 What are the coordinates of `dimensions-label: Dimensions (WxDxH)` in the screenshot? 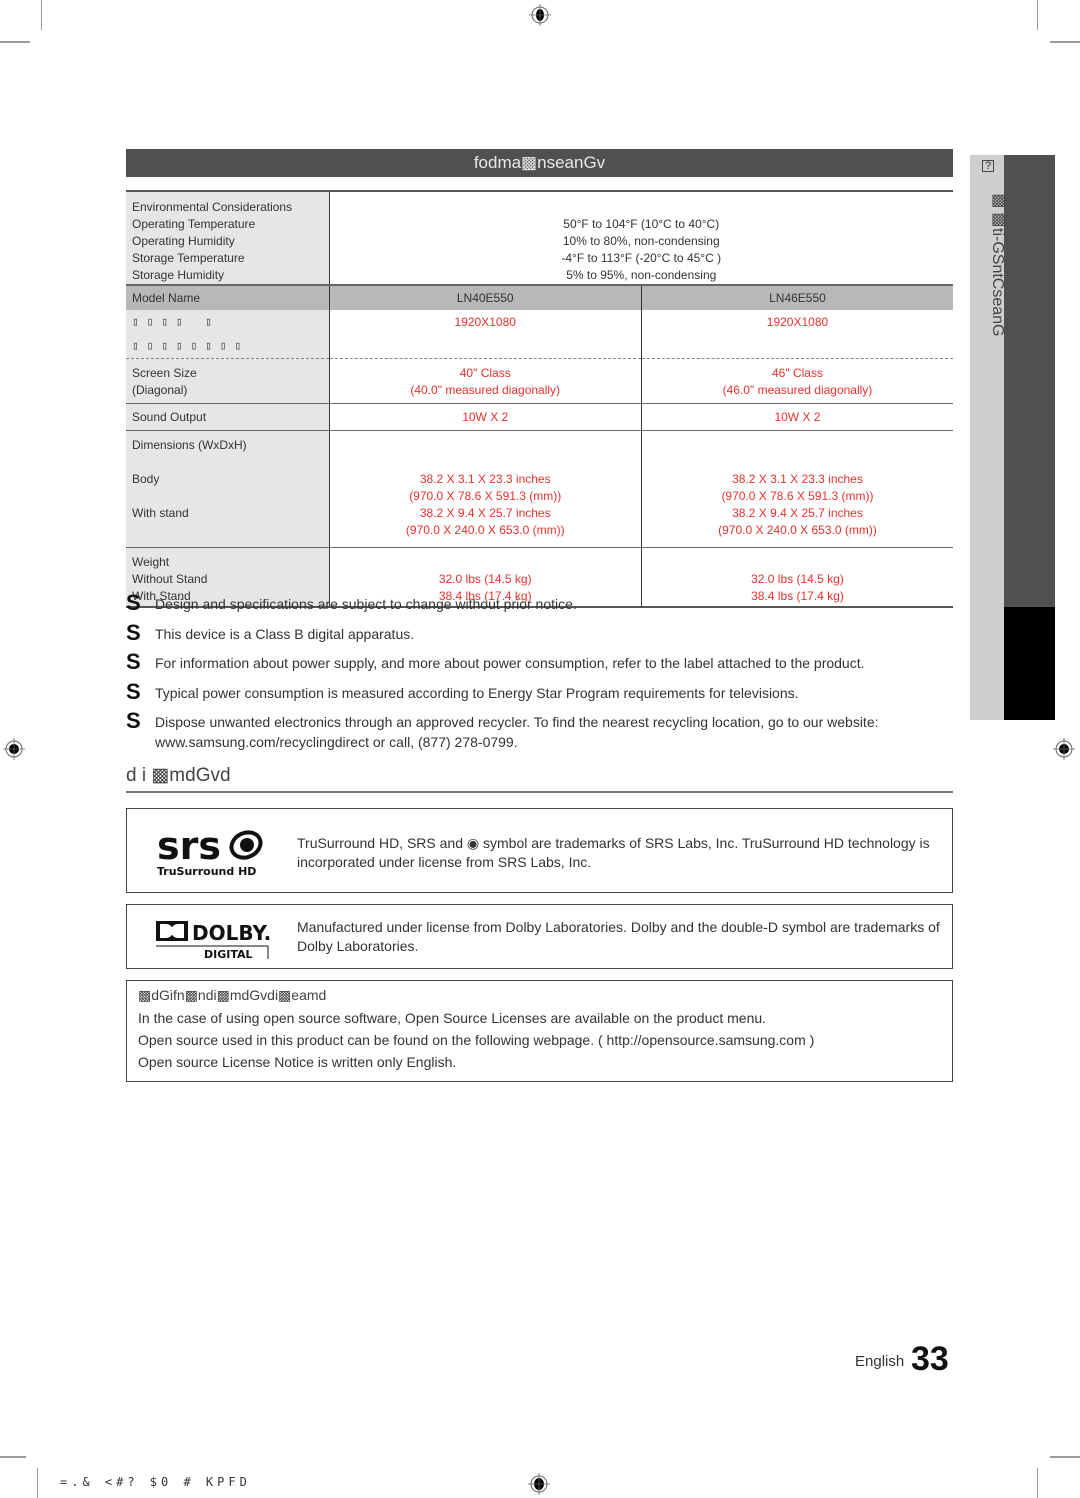 It's located at (189, 445).